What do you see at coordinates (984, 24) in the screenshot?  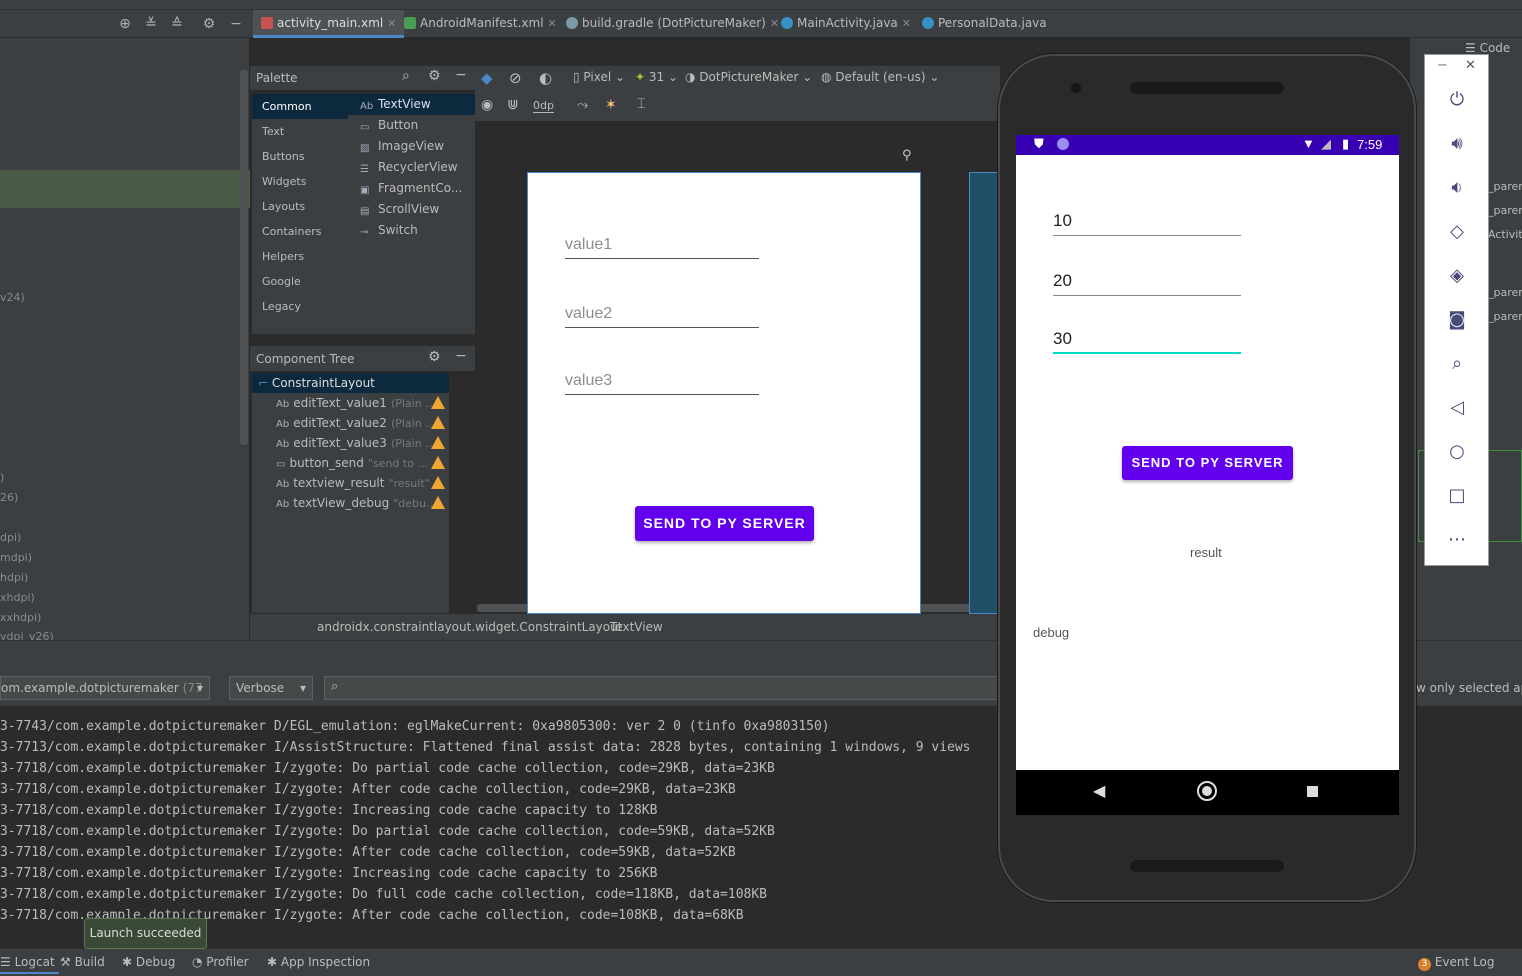 I see `tab-personal-data: PersonalData.java` at bounding box center [984, 24].